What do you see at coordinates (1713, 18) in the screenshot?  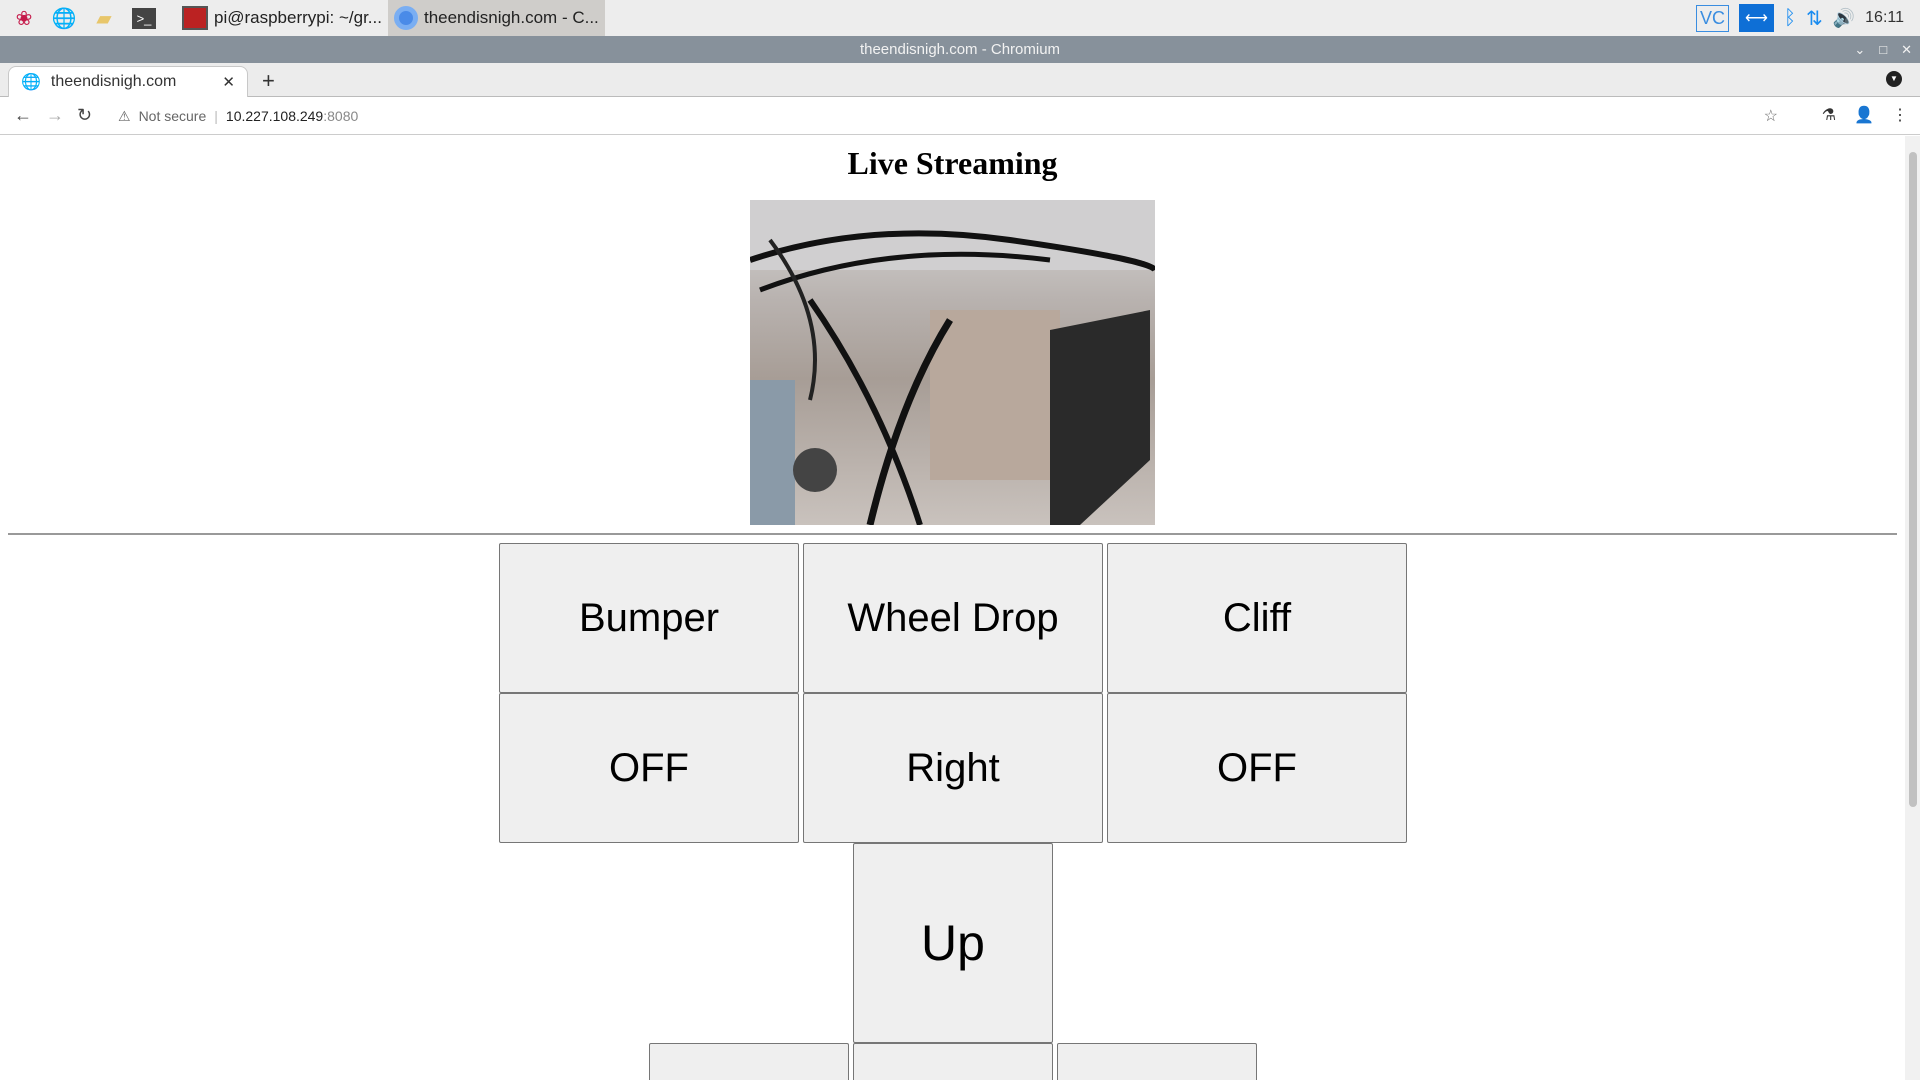 I see `vnc-icon: VC` at bounding box center [1713, 18].